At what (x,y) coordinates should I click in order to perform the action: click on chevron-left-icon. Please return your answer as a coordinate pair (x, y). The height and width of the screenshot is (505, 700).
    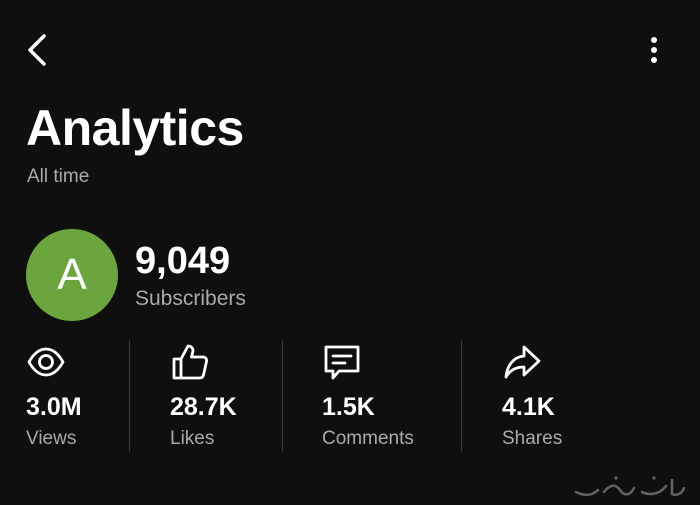
    Looking at the image, I should click on (37, 50).